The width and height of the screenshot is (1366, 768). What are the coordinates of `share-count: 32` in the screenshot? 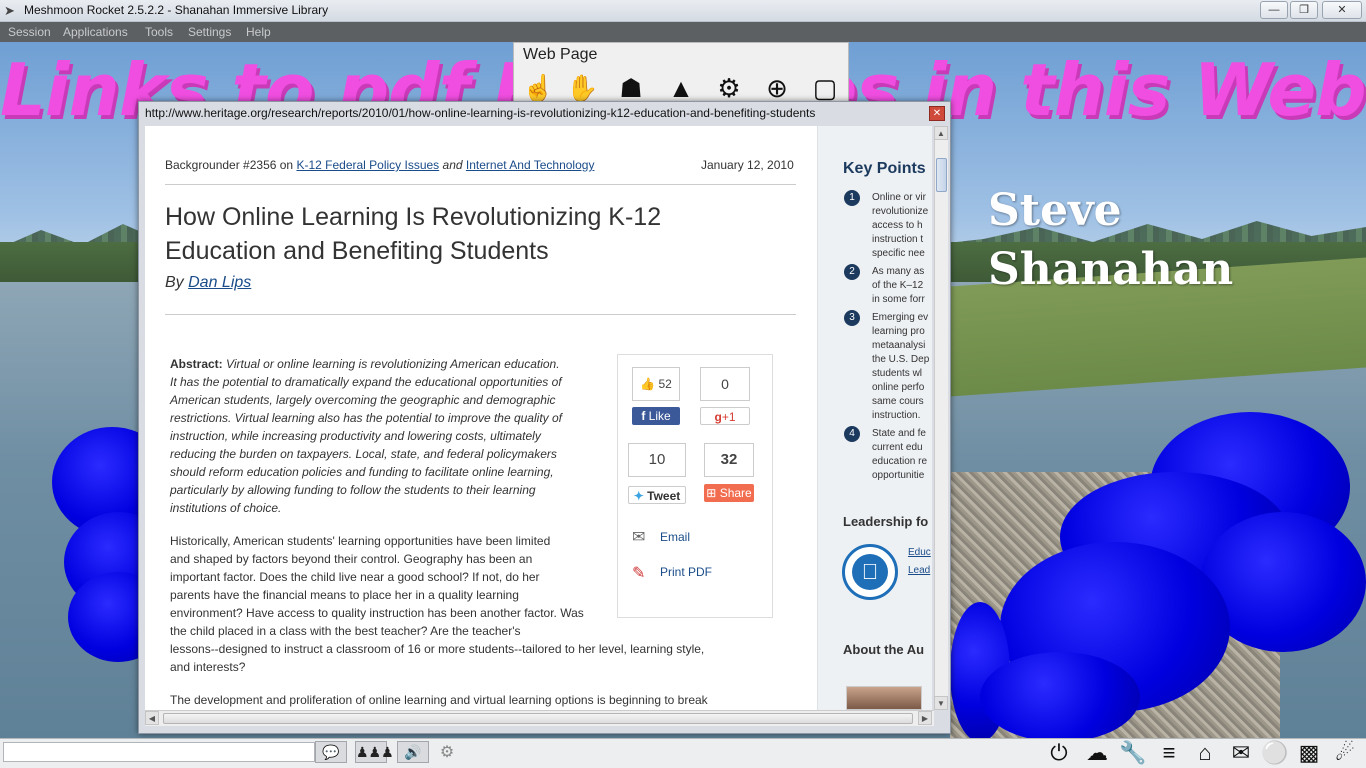 It's located at (729, 460).